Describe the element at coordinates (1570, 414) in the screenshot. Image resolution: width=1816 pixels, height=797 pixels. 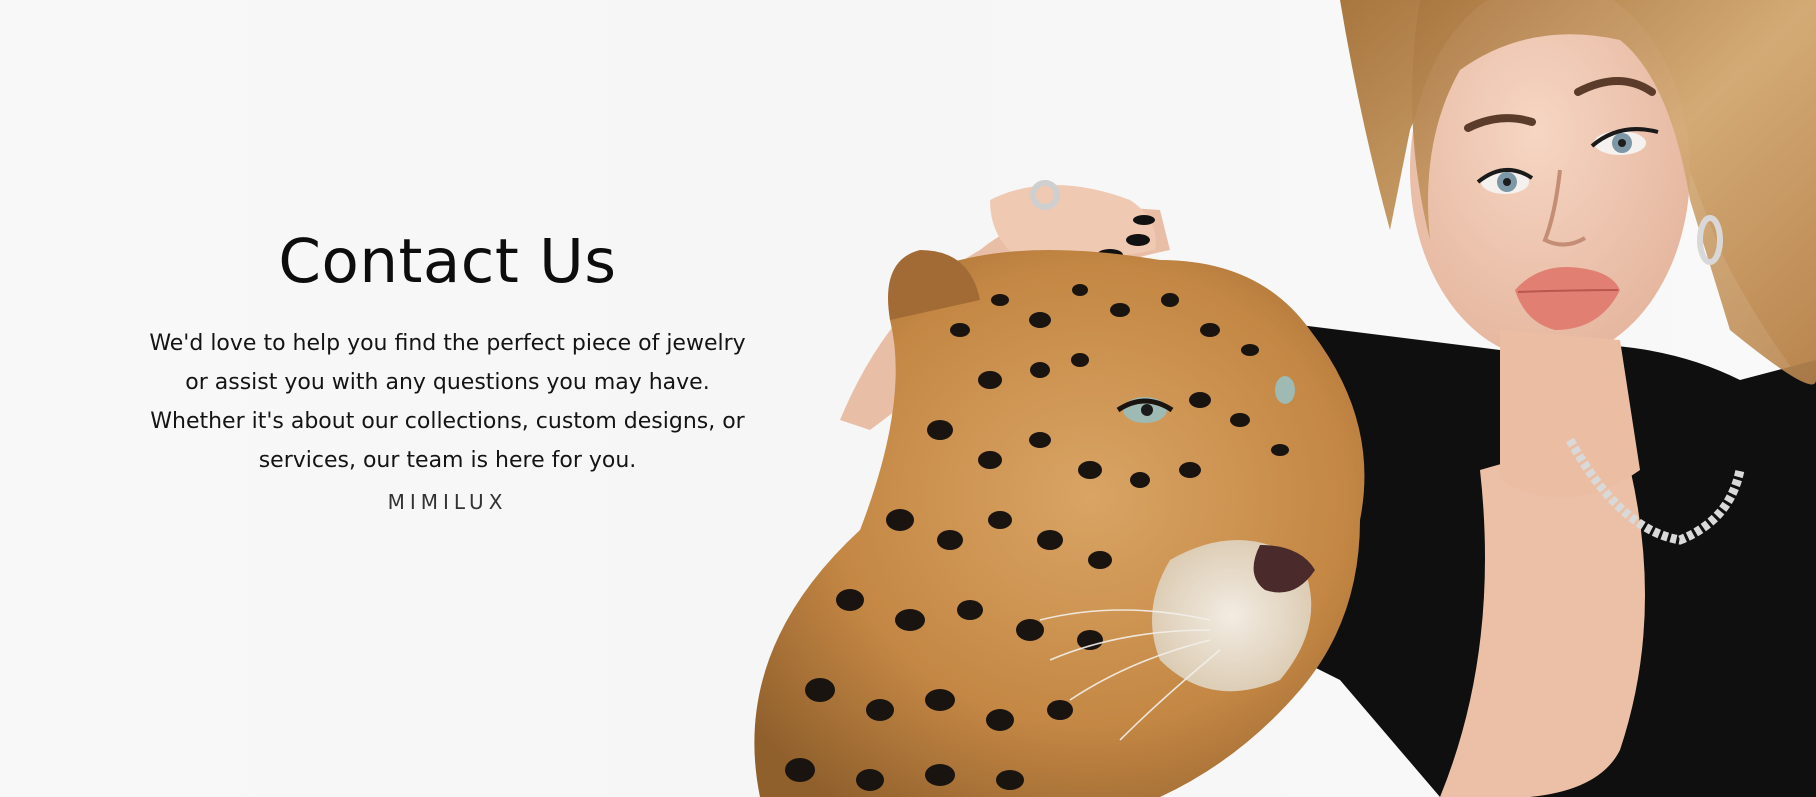
I see `neck` at that location.